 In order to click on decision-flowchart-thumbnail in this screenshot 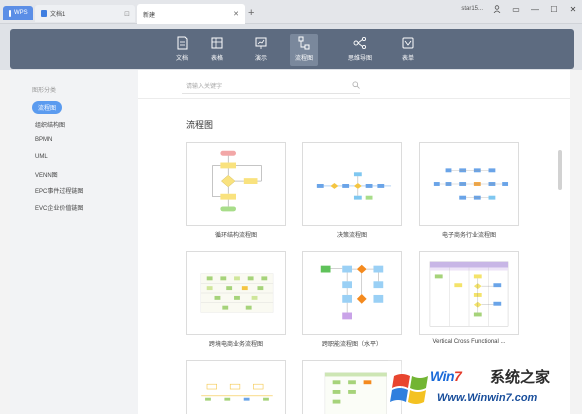, I will do `click(354, 186)`.